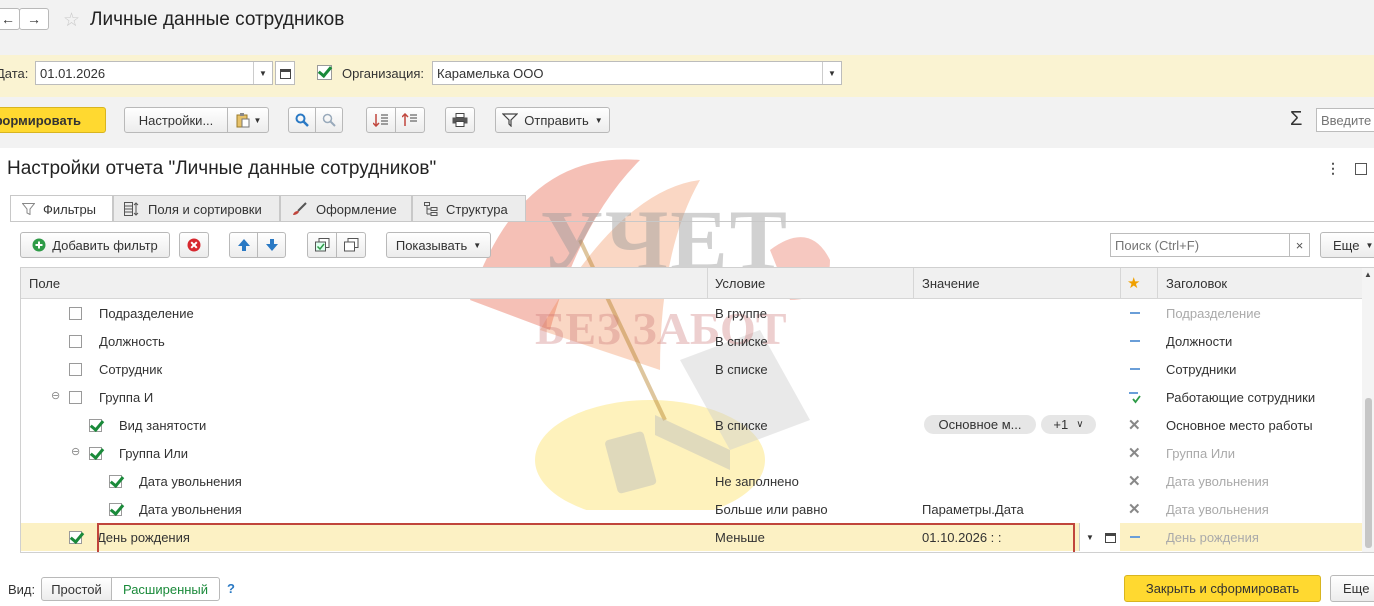 This screenshot has width=1374, height=606. What do you see at coordinates (1196, 283) in the screenshot?
I see `header-caption: Заголовок` at bounding box center [1196, 283].